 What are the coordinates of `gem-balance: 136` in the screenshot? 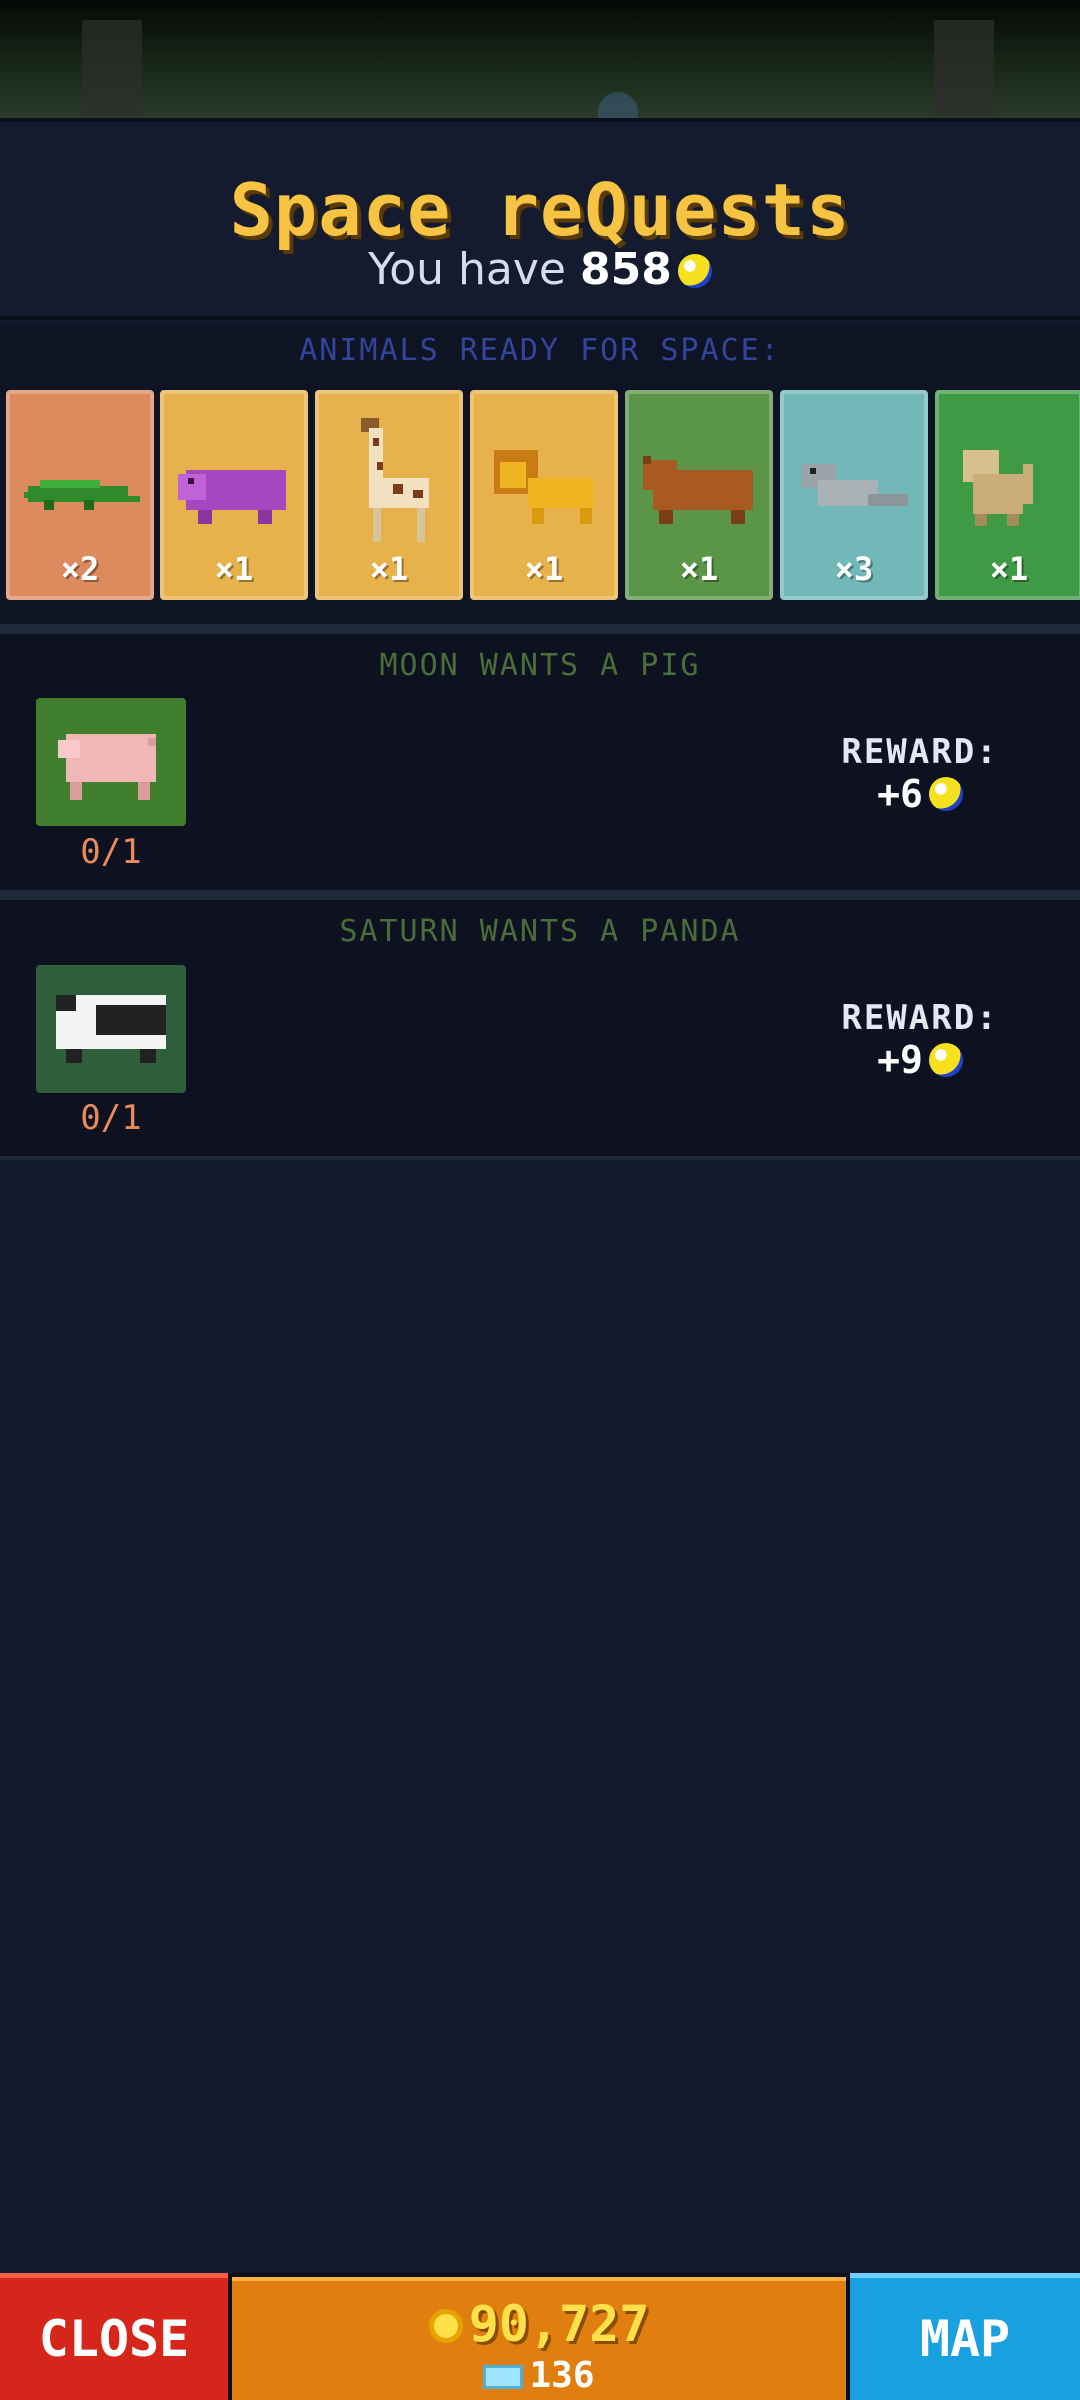 It's located at (539, 2375).